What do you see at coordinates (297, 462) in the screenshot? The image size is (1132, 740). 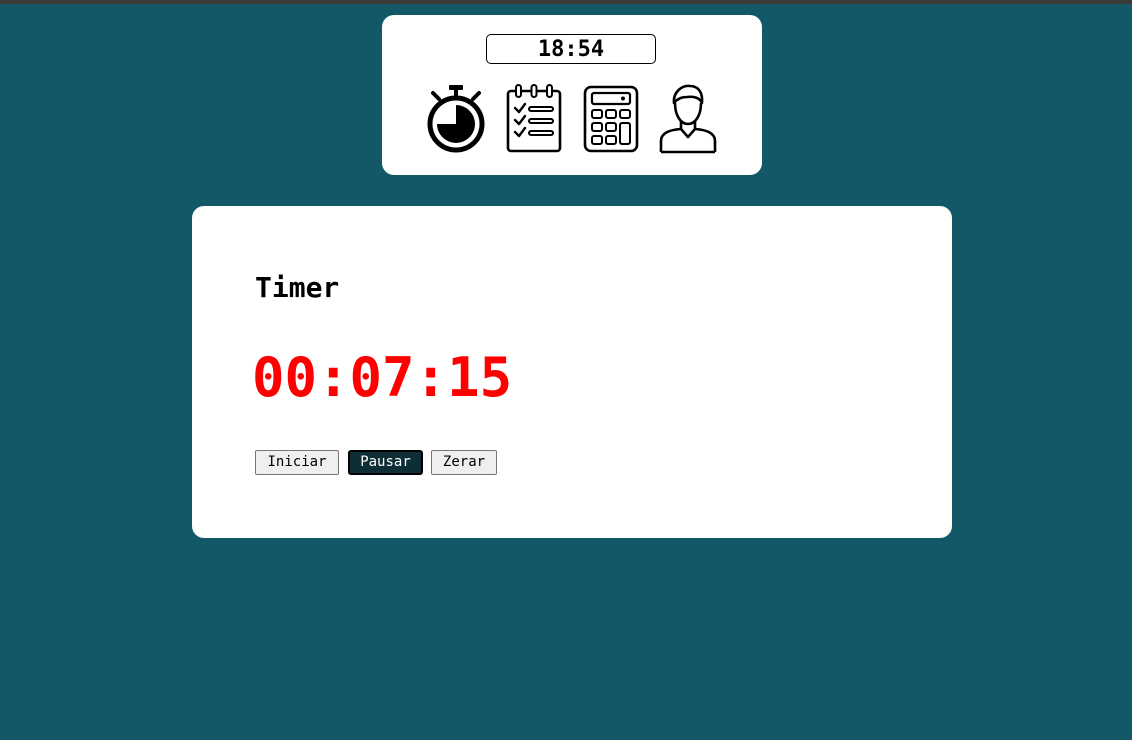 I see `start-button: Iniciar` at bounding box center [297, 462].